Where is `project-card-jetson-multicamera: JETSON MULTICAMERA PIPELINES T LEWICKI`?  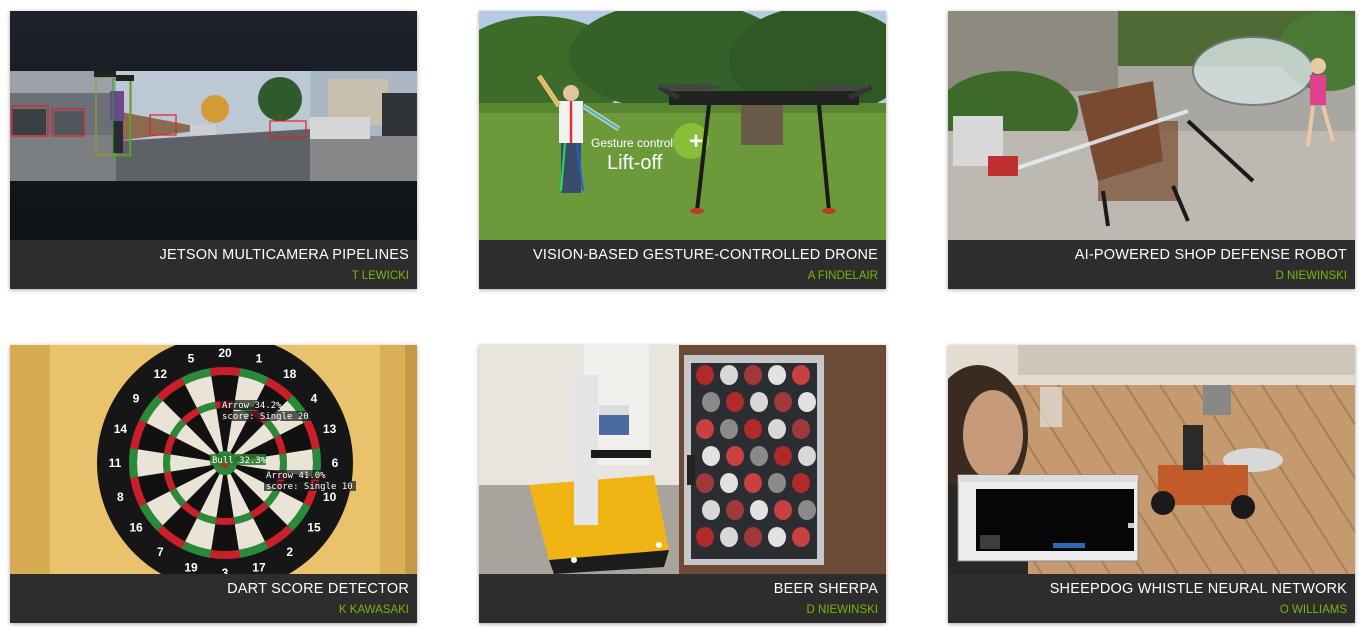
project-card-jetson-multicamera: JETSON MULTICAMERA PIPELINES T LEWICKI is located at coordinates (213, 150).